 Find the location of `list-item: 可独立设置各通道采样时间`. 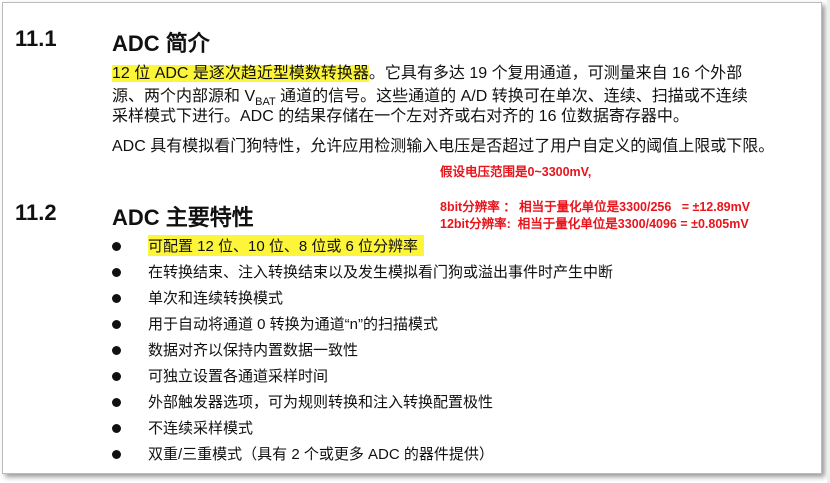

list-item: 可独立设置各通道采样时间 is located at coordinates (238, 376).